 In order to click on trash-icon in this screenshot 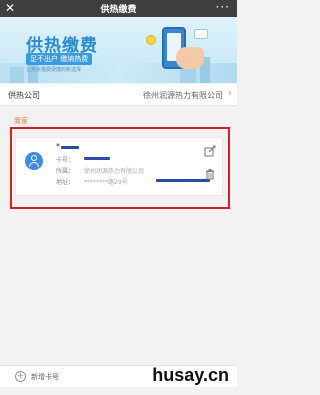, I will do `click(210, 174)`.